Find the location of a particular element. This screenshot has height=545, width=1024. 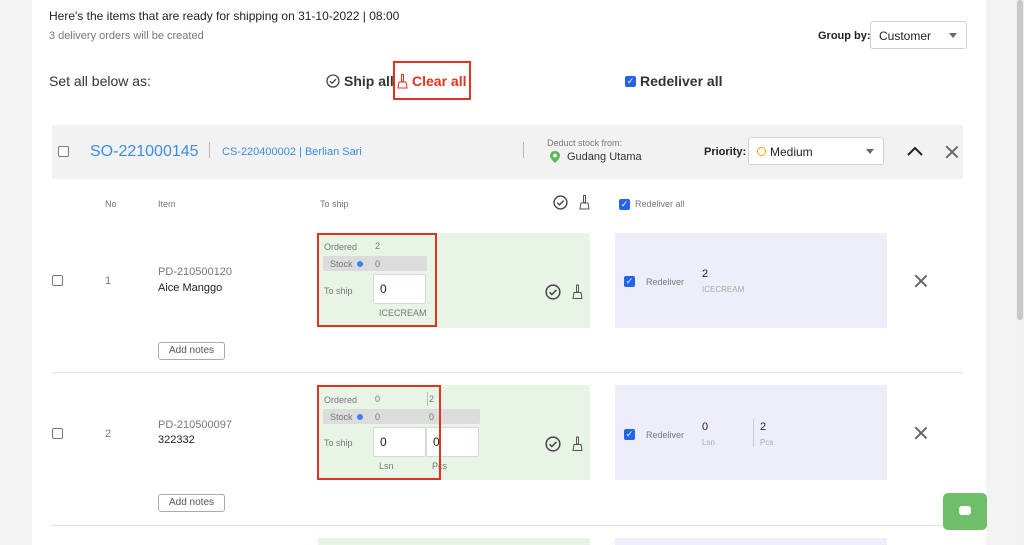

summary-subtitle: 3 delivery orders will be created is located at coordinates (126, 36).